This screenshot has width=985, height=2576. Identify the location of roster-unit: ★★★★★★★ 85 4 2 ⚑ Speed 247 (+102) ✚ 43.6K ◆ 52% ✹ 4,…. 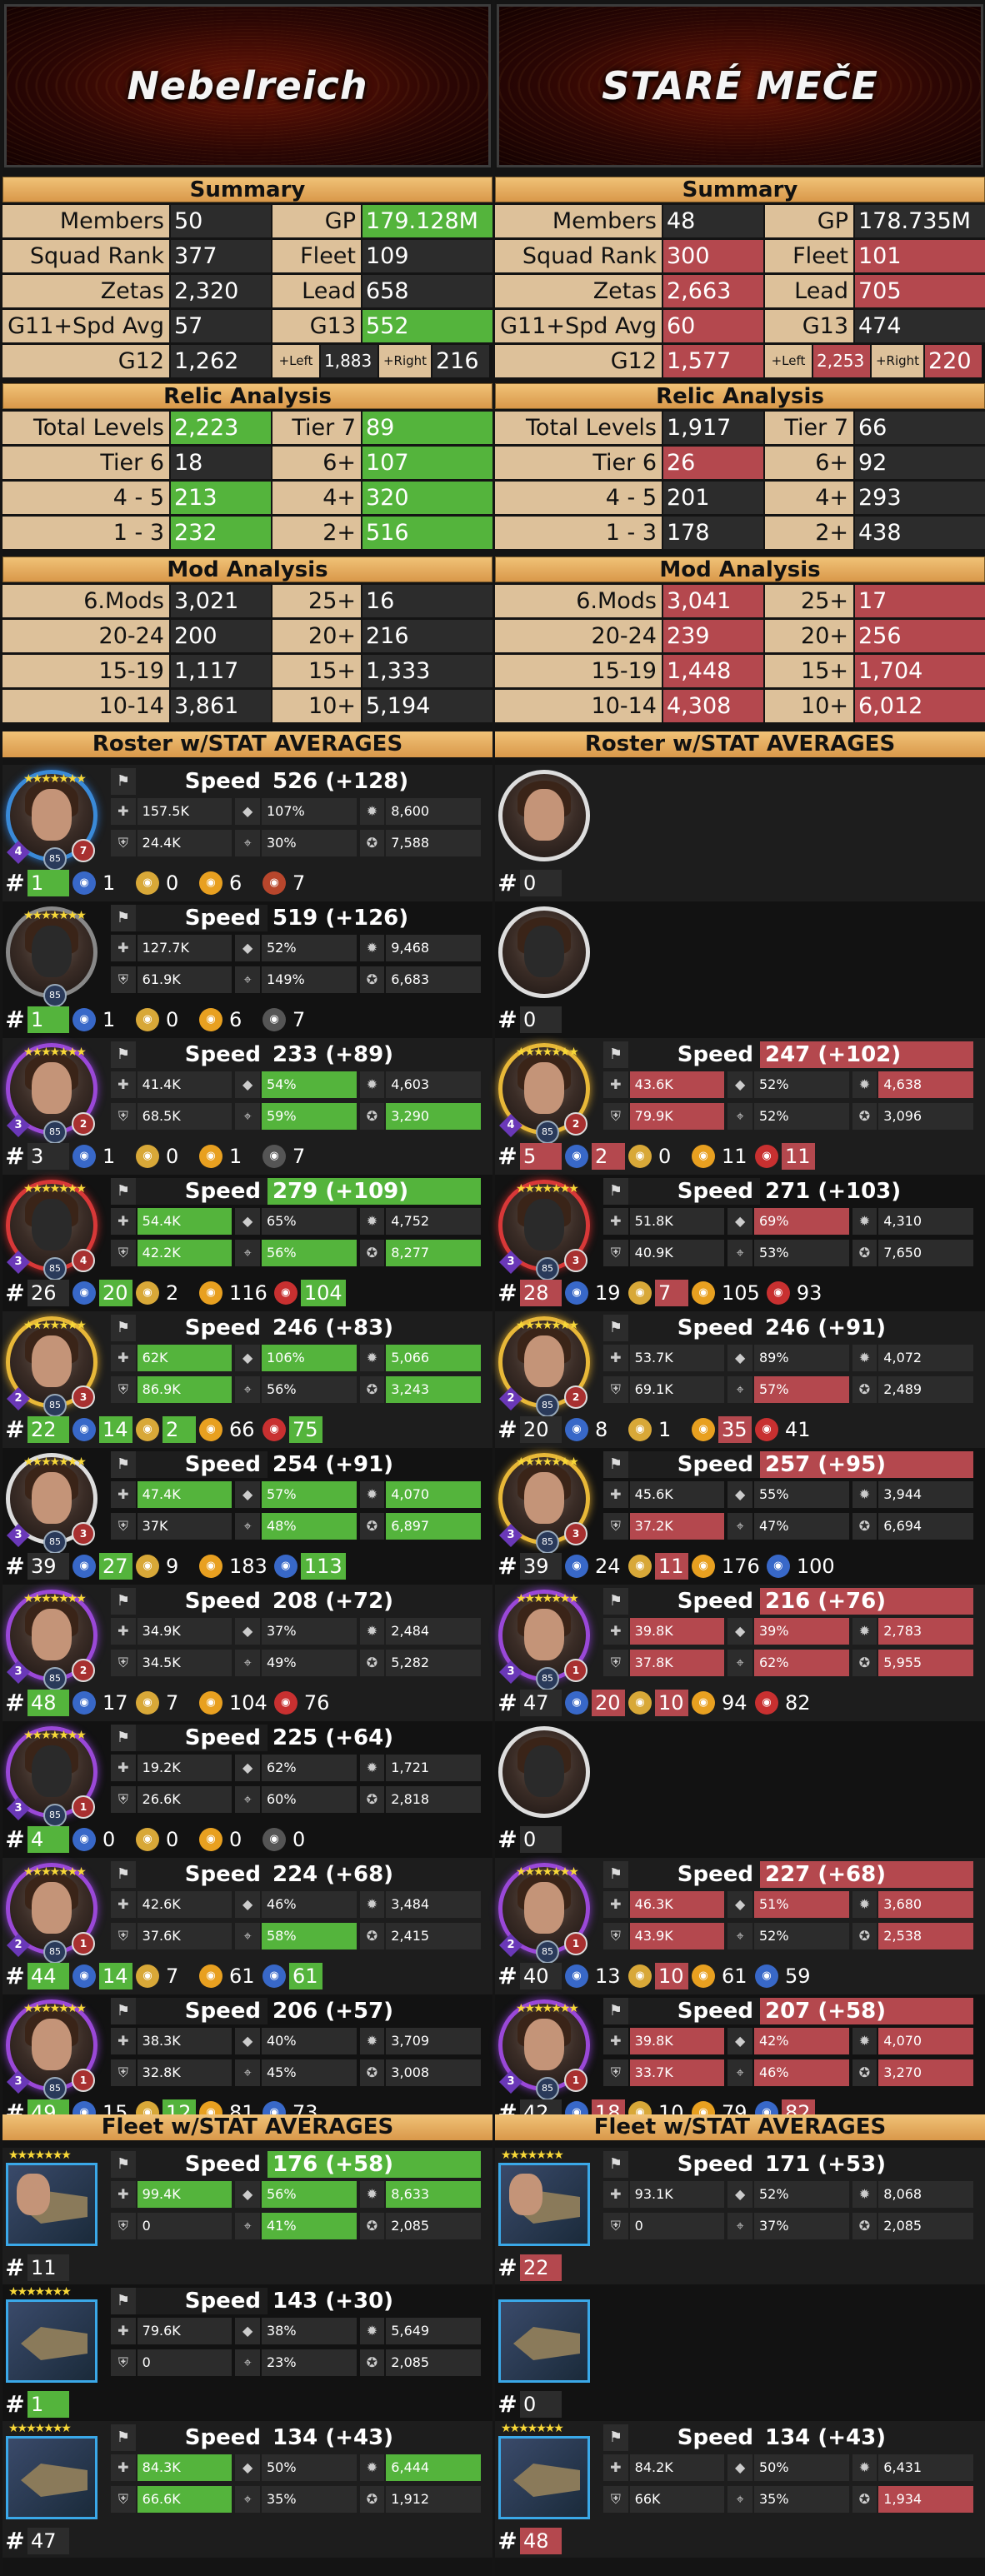
(740, 1106).